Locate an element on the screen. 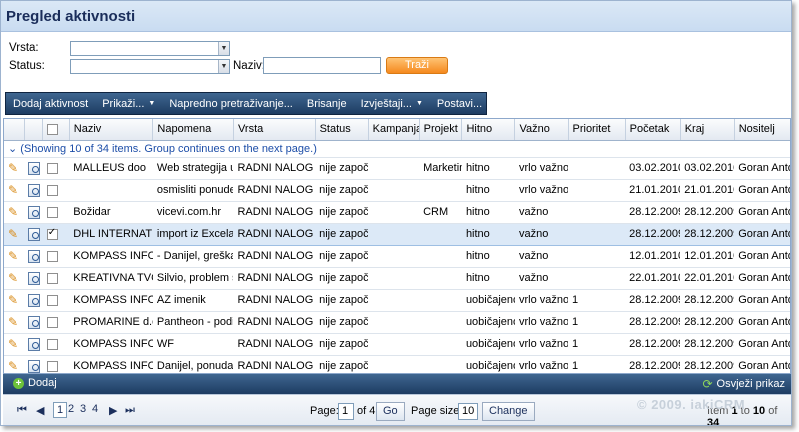 Image resolution: width=799 pixels, height=432 pixels. column-header: Projekt is located at coordinates (441, 130).